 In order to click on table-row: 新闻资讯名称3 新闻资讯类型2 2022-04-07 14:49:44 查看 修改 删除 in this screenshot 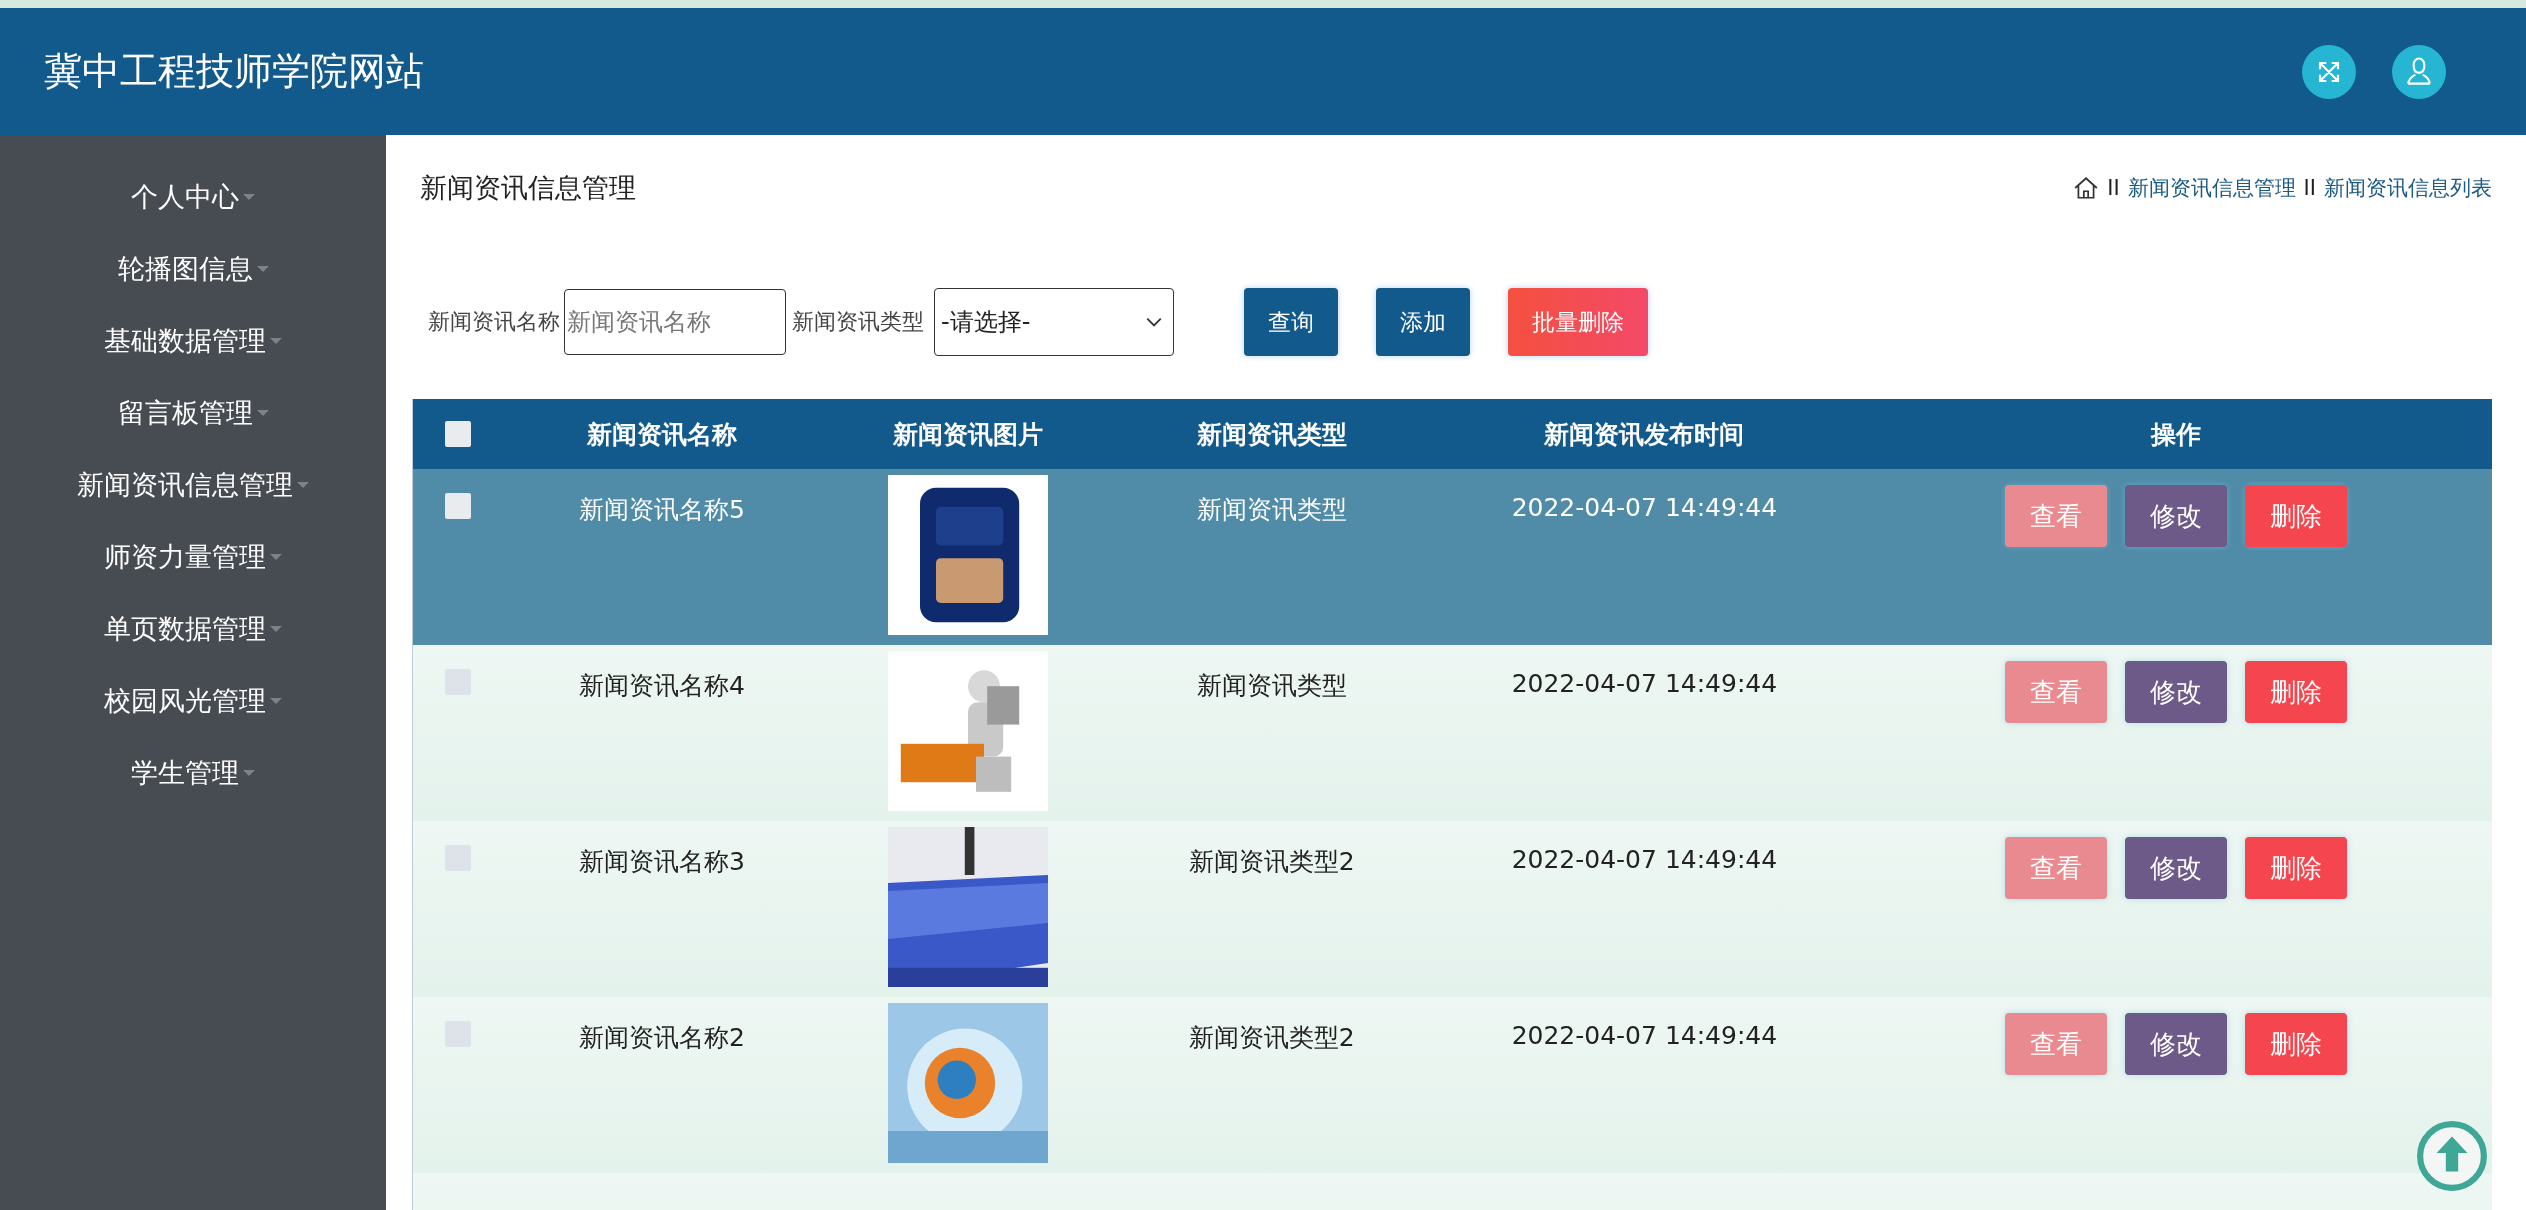, I will do `click(1452, 909)`.